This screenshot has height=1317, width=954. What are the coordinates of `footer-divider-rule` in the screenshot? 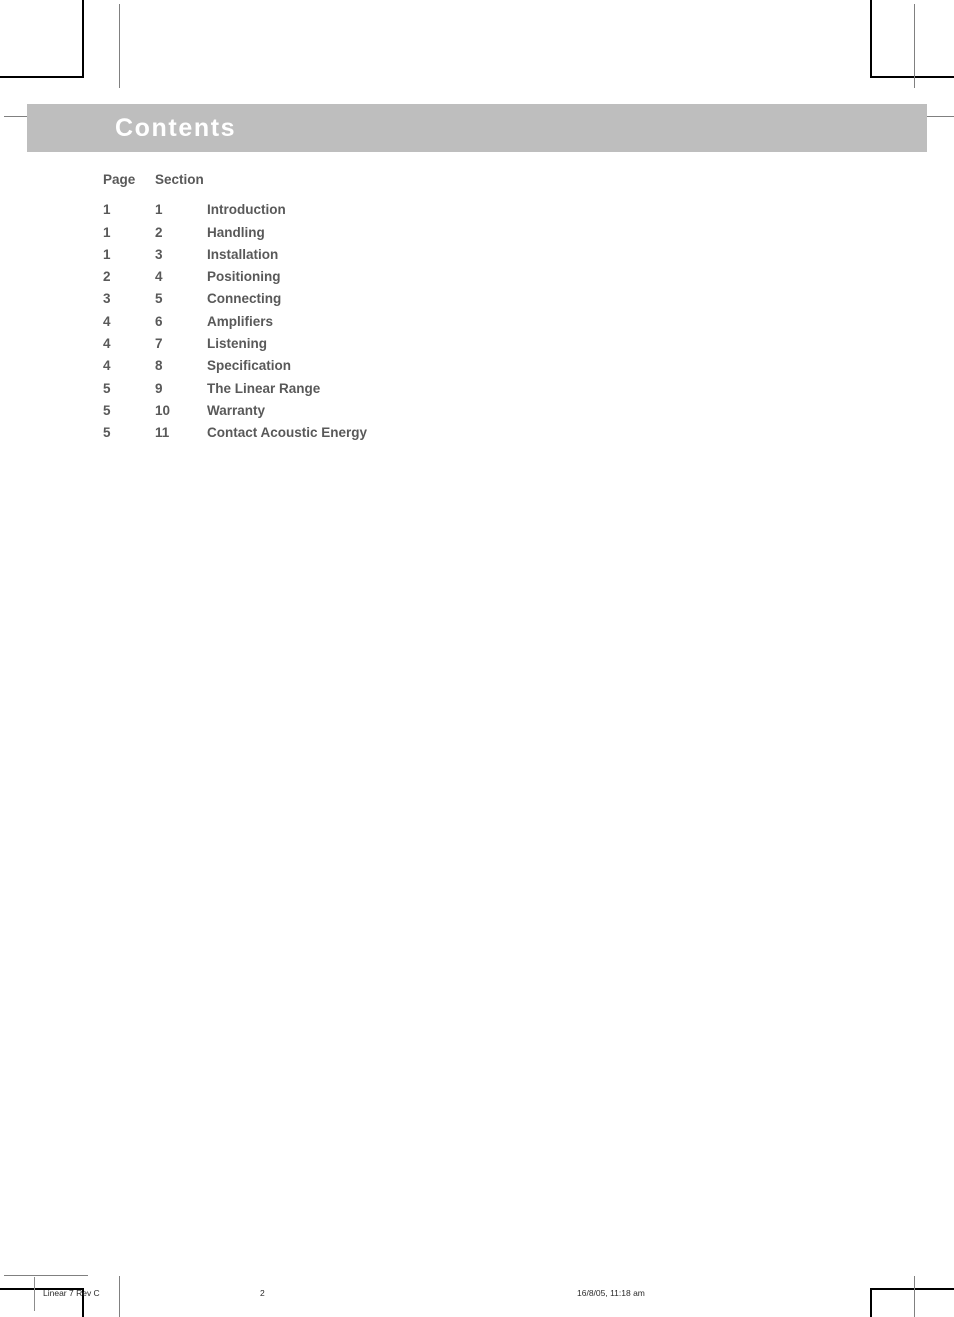 It's located at (34, 1294).